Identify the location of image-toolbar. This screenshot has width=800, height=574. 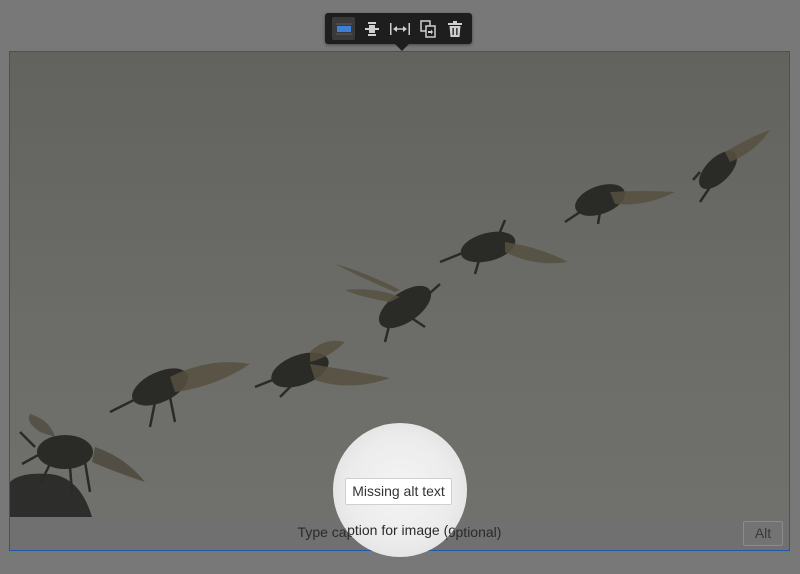
(398, 32).